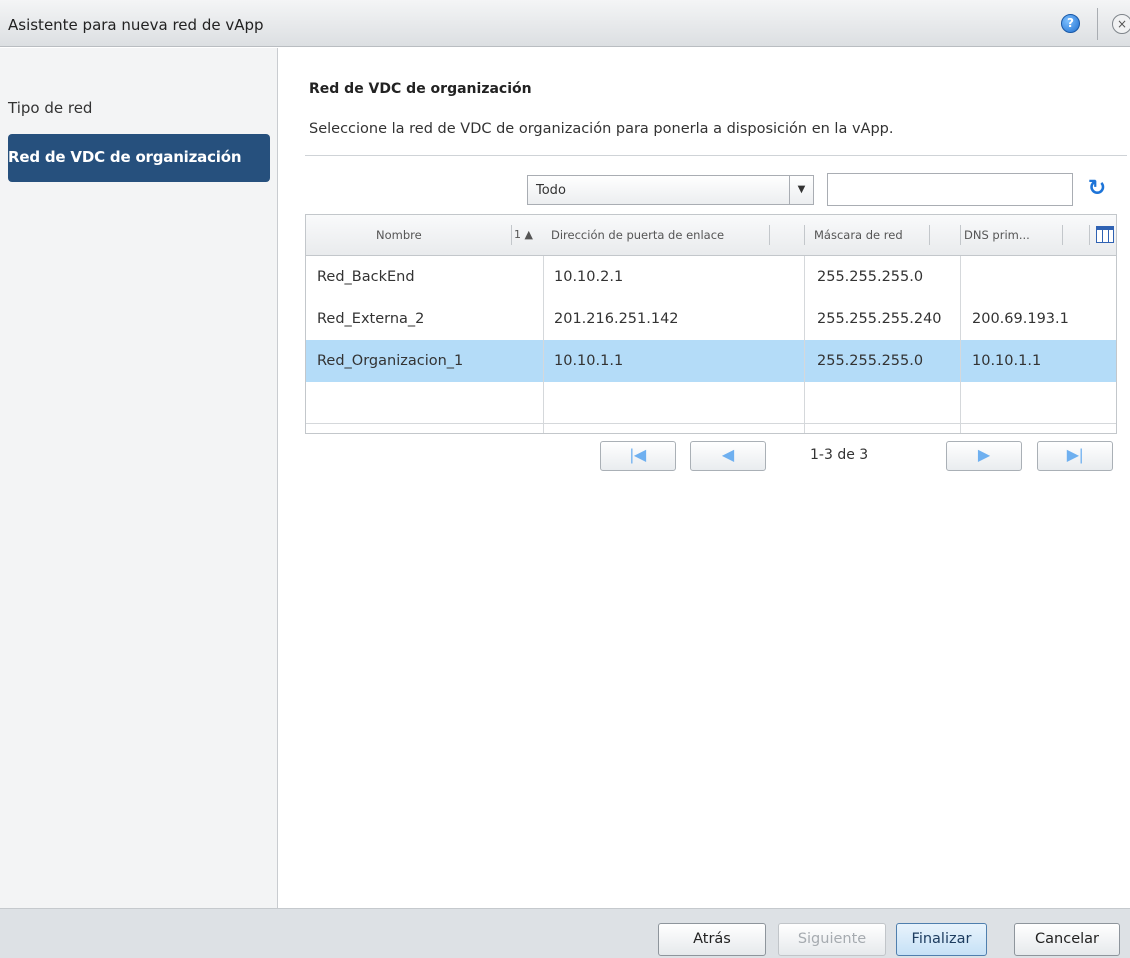  Describe the element at coordinates (136, 25) in the screenshot. I see `dialog-title: Asistente para nueva red de vApp` at that location.